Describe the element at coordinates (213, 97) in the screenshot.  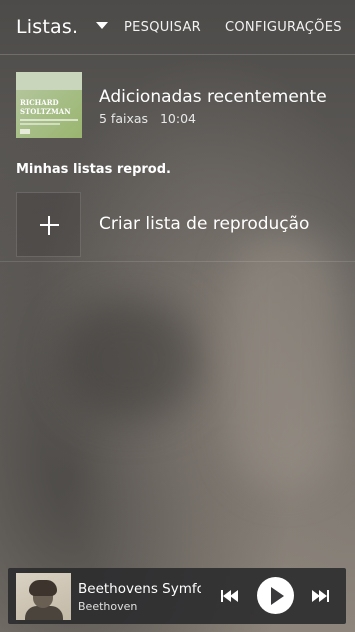
I see `playlist-name: Adicionadas recentemente` at that location.